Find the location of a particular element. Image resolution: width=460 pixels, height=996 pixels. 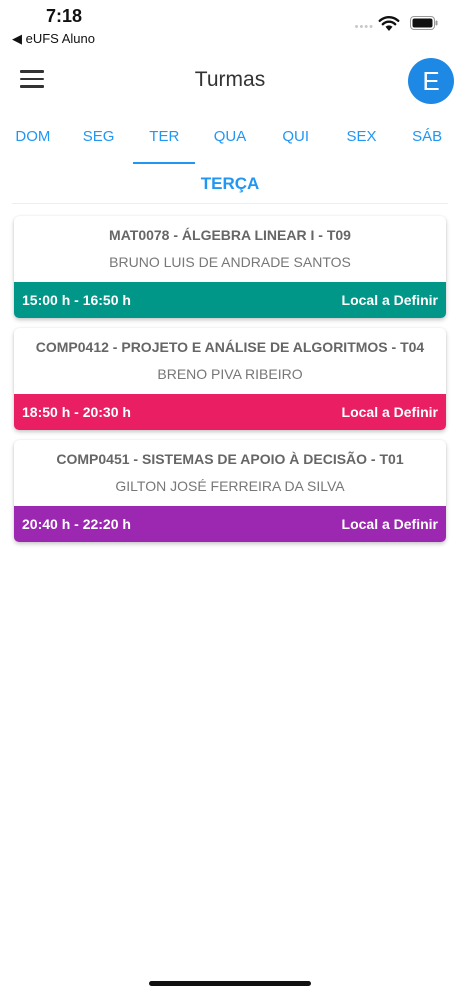

class-time: 20:40 h - 22:20 h is located at coordinates (76, 524).